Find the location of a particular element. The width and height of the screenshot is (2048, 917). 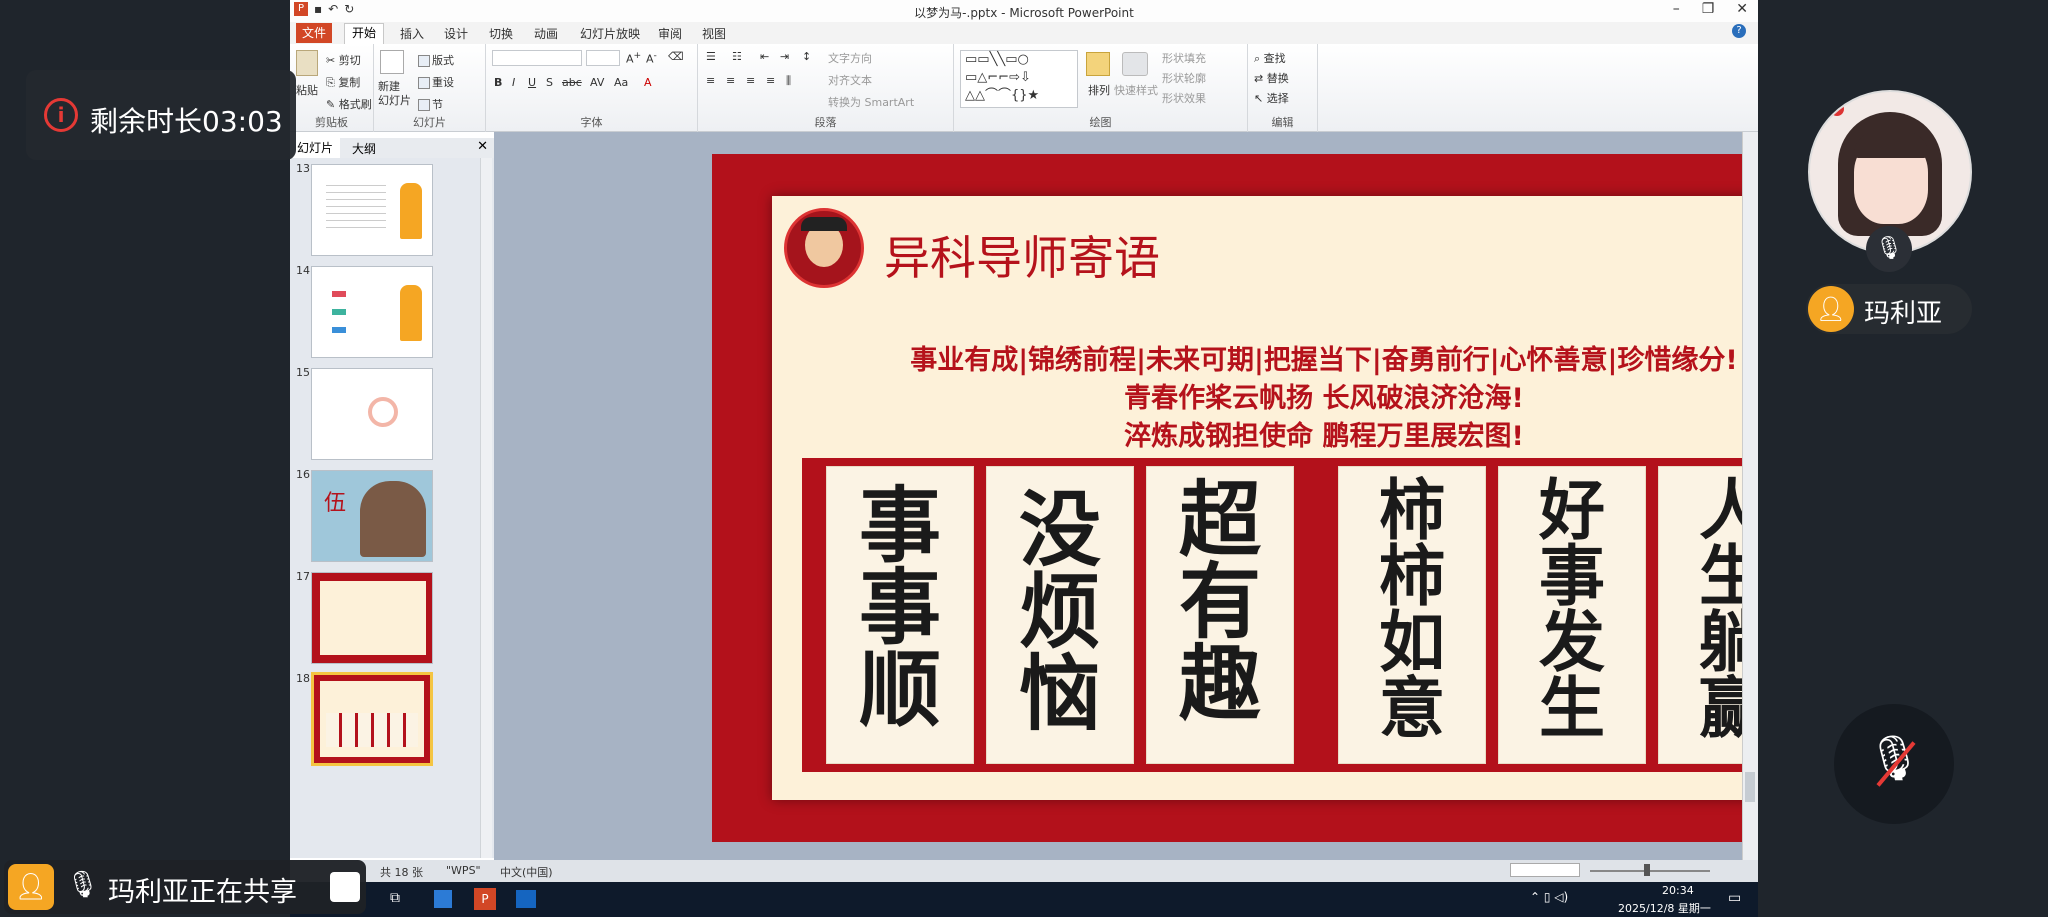

window-title: 以梦为马-.pptx - Microsoft PowerPoint is located at coordinates (1024, 13).